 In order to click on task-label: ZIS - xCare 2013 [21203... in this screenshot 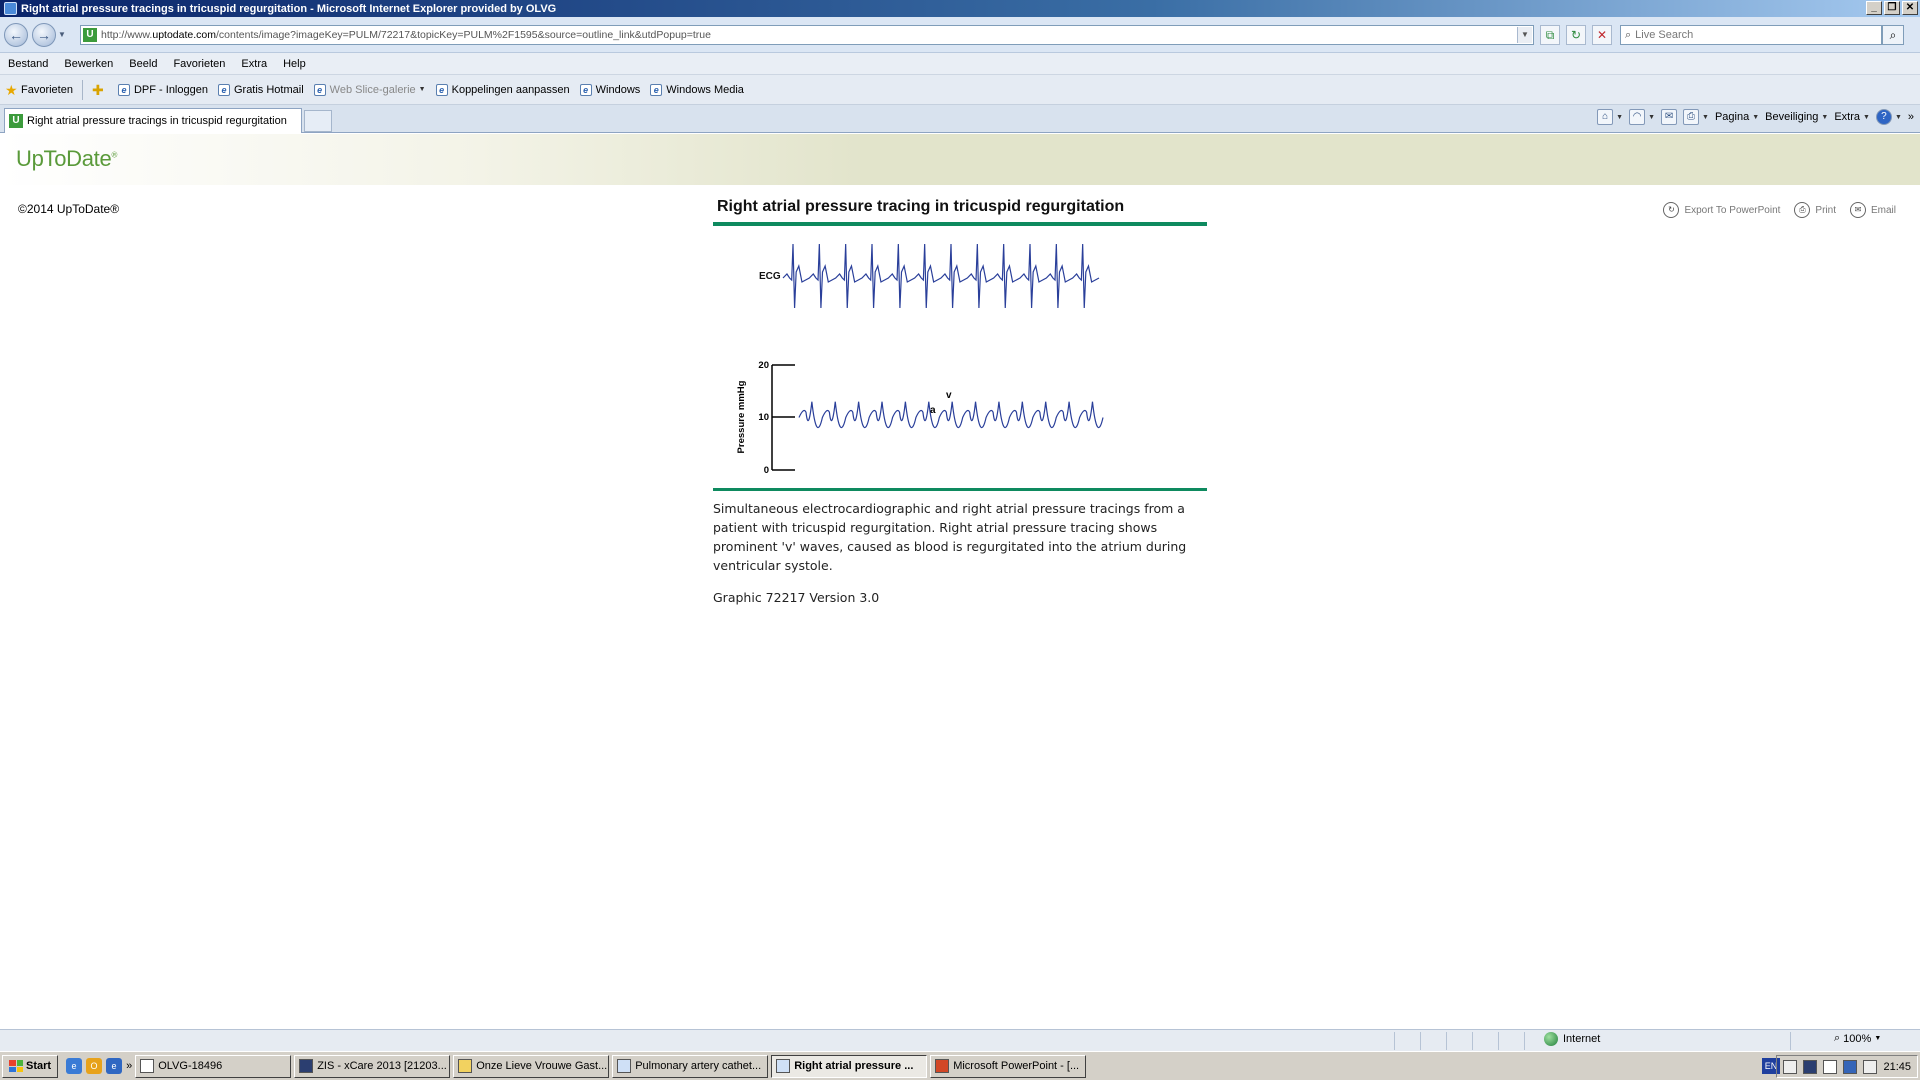, I will do `click(382, 1066)`.